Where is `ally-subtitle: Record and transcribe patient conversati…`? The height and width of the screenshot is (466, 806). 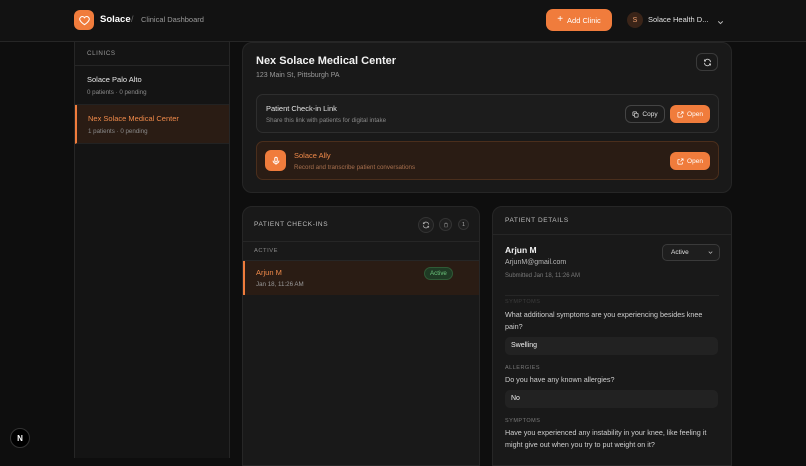 ally-subtitle: Record and transcribe patient conversati… is located at coordinates (355, 167).